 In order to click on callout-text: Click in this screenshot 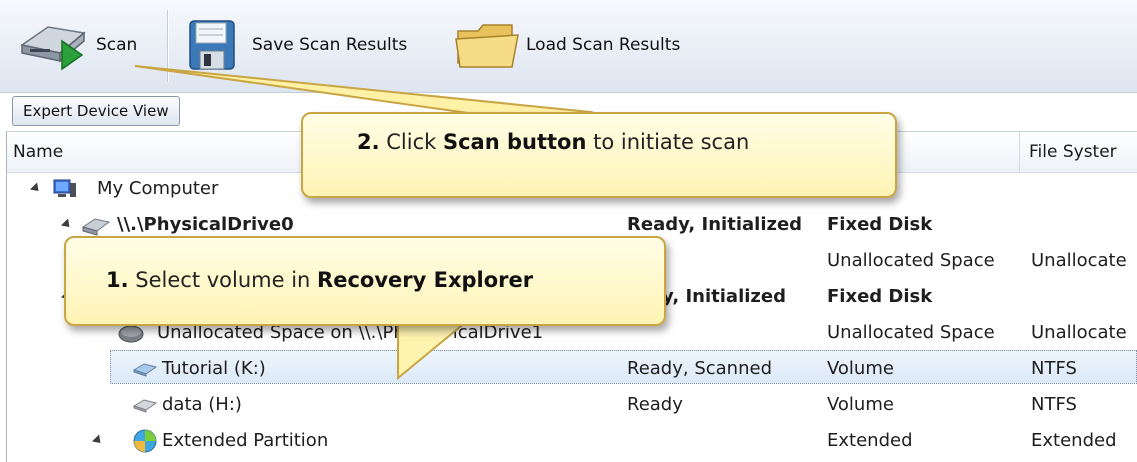, I will do `click(411, 142)`.